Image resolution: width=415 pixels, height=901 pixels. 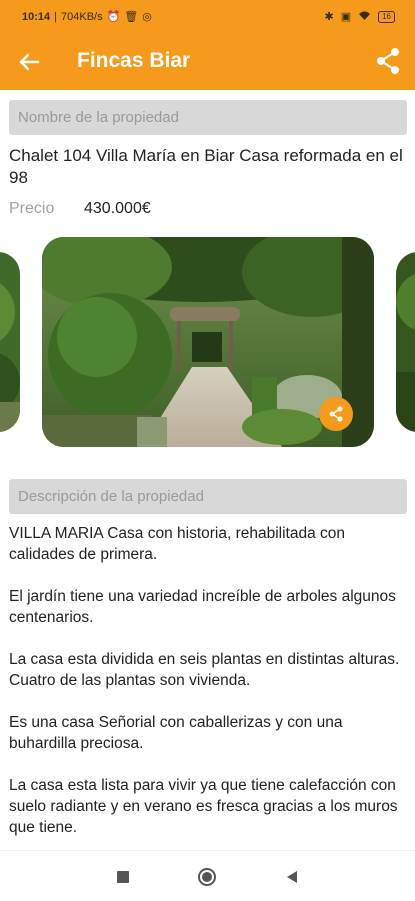 I want to click on carousel-next-image, so click(x=405, y=342).